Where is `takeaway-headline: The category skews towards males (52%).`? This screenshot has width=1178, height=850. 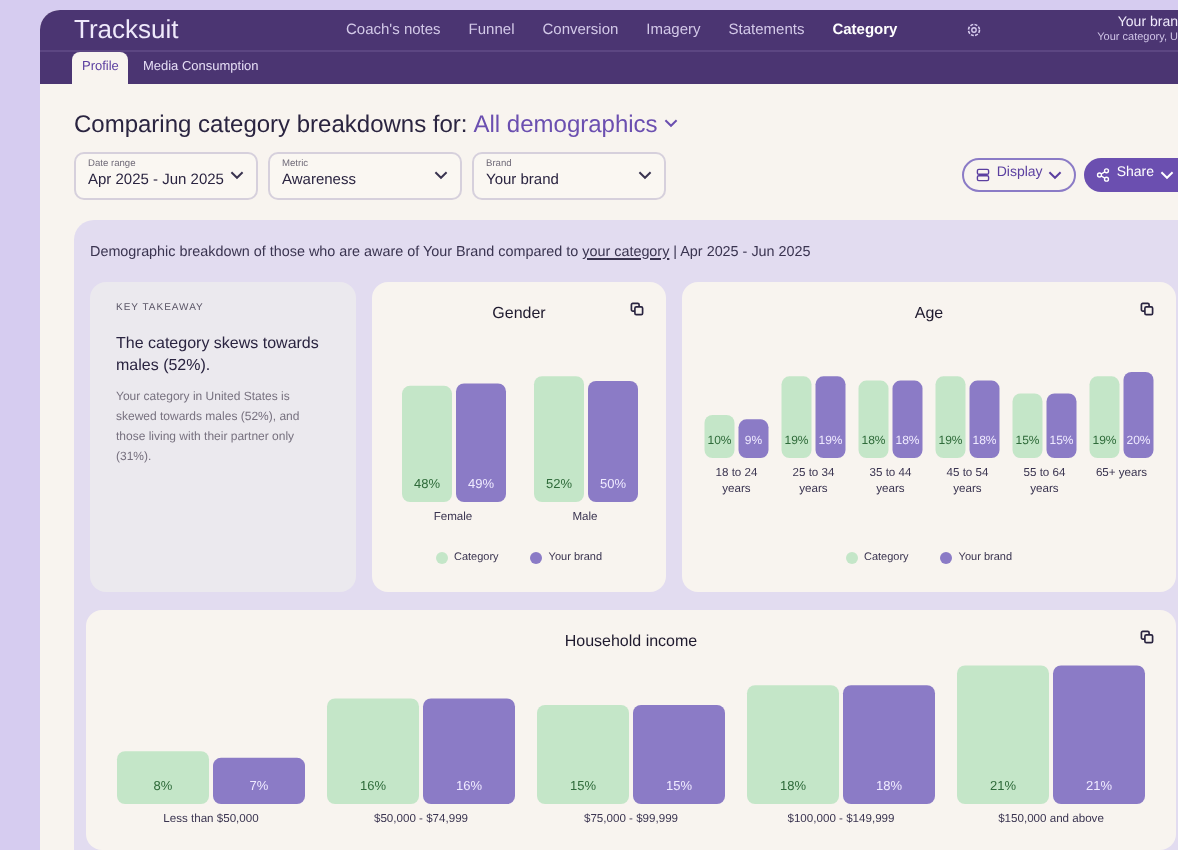 takeaway-headline: The category skews towards males (52%). is located at coordinates (218, 354).